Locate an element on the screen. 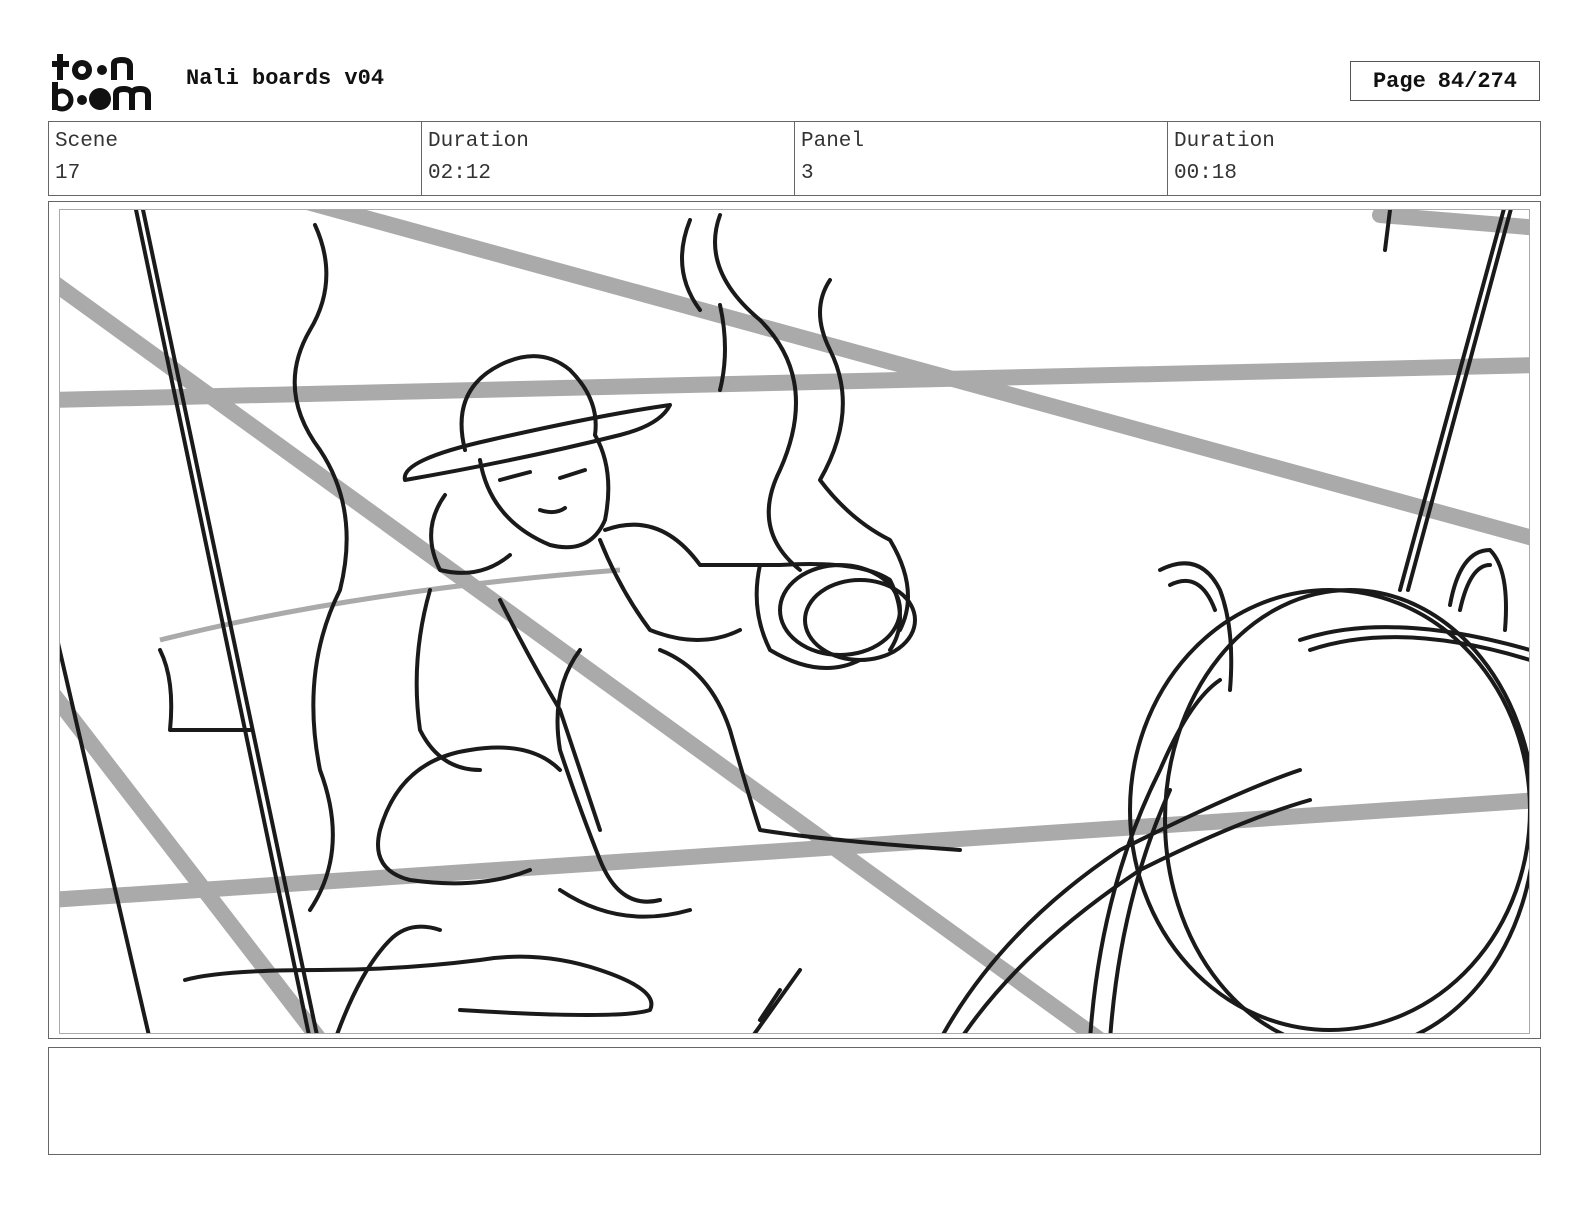 This screenshot has width=1584, height=1224. document-title: Nali boards v04 is located at coordinates (285, 78).